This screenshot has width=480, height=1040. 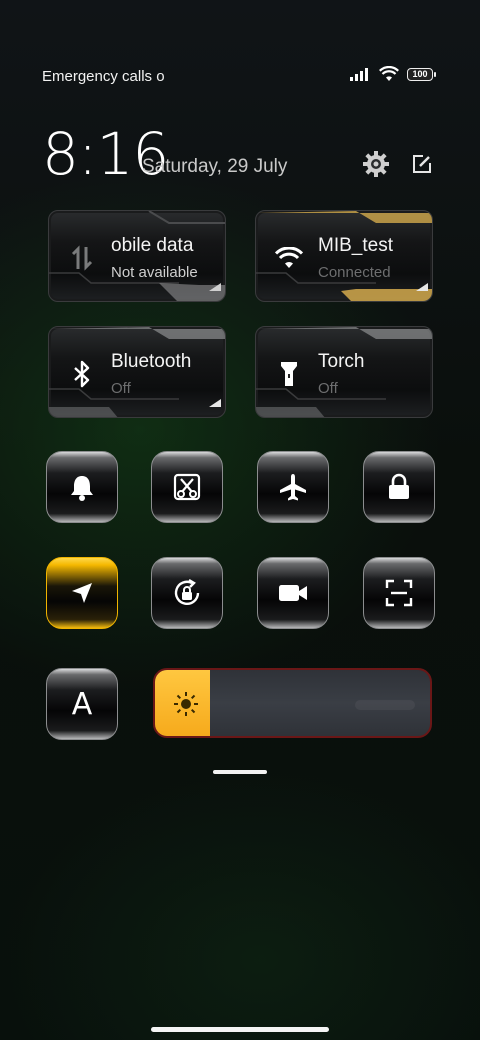 I want to click on torch-icon, so click(x=289, y=374).